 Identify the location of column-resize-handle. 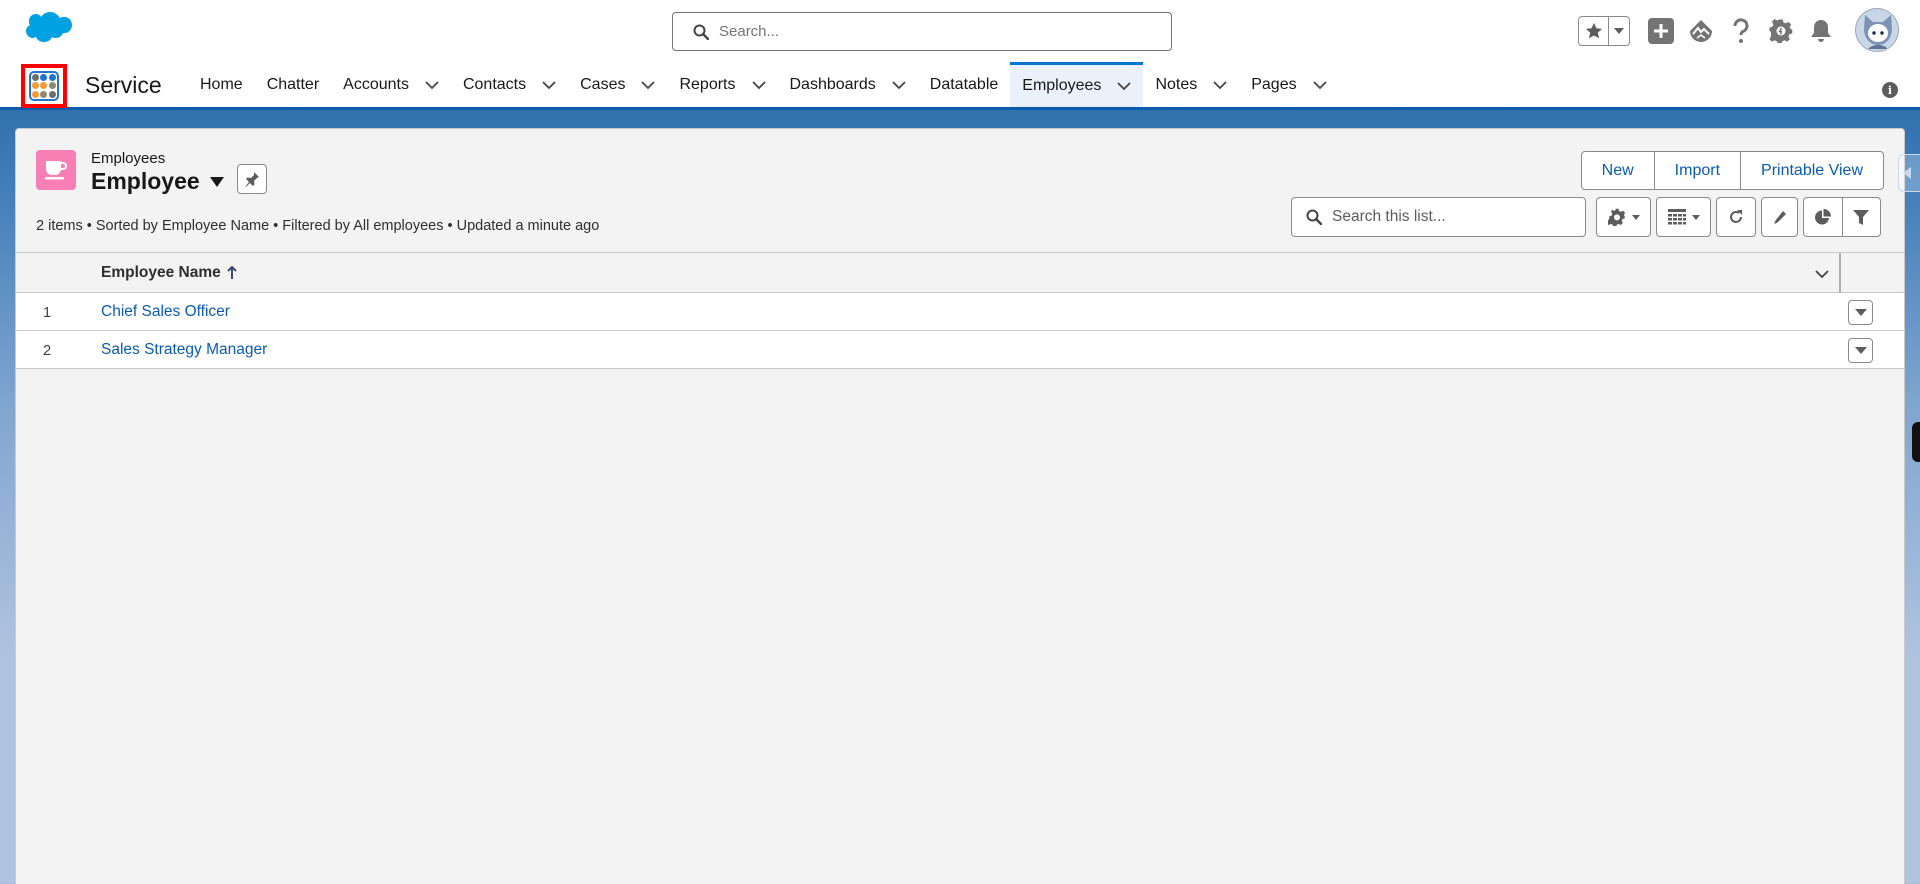
(1840, 273).